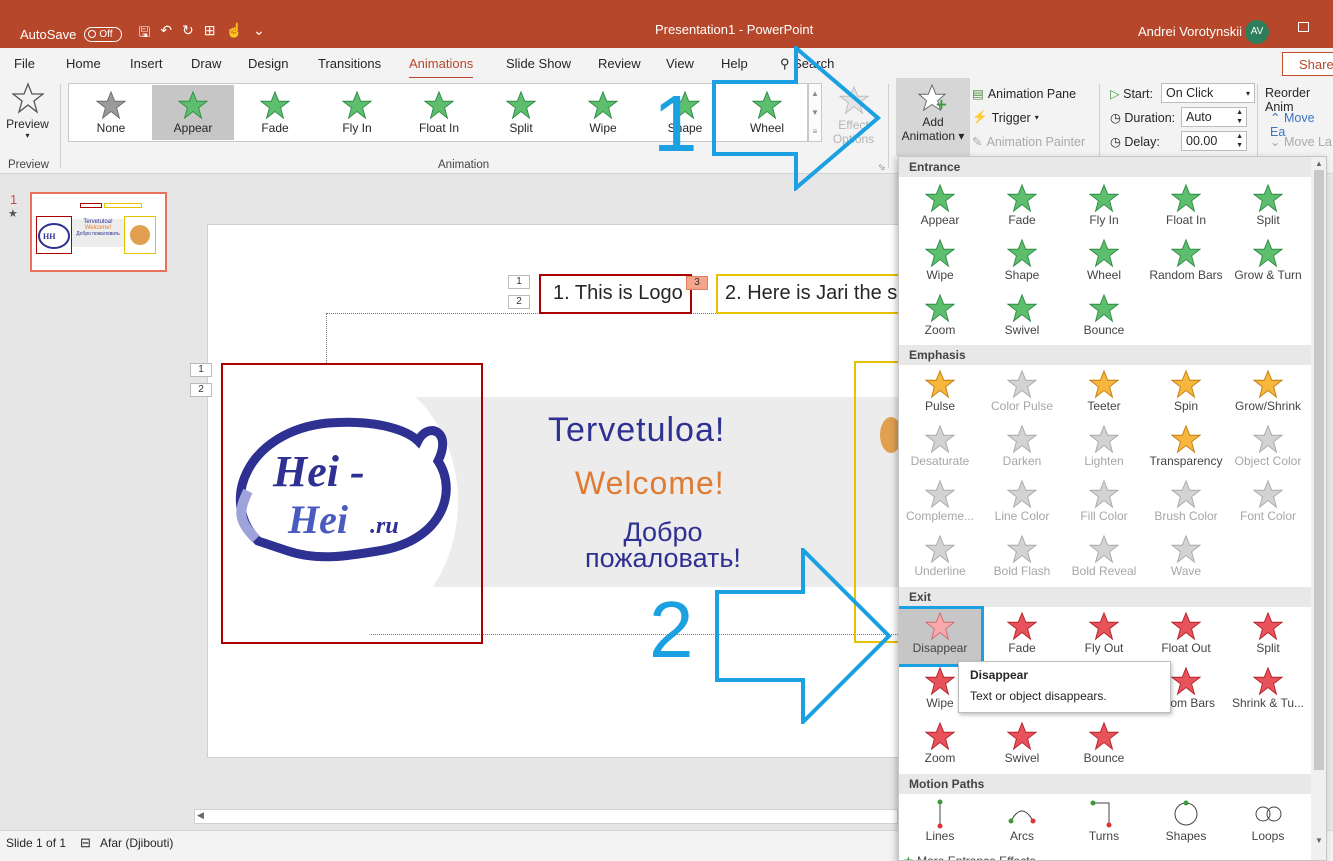 Image resolution: width=1333 pixels, height=861 pixels. I want to click on tab-review: Review, so click(619, 63).